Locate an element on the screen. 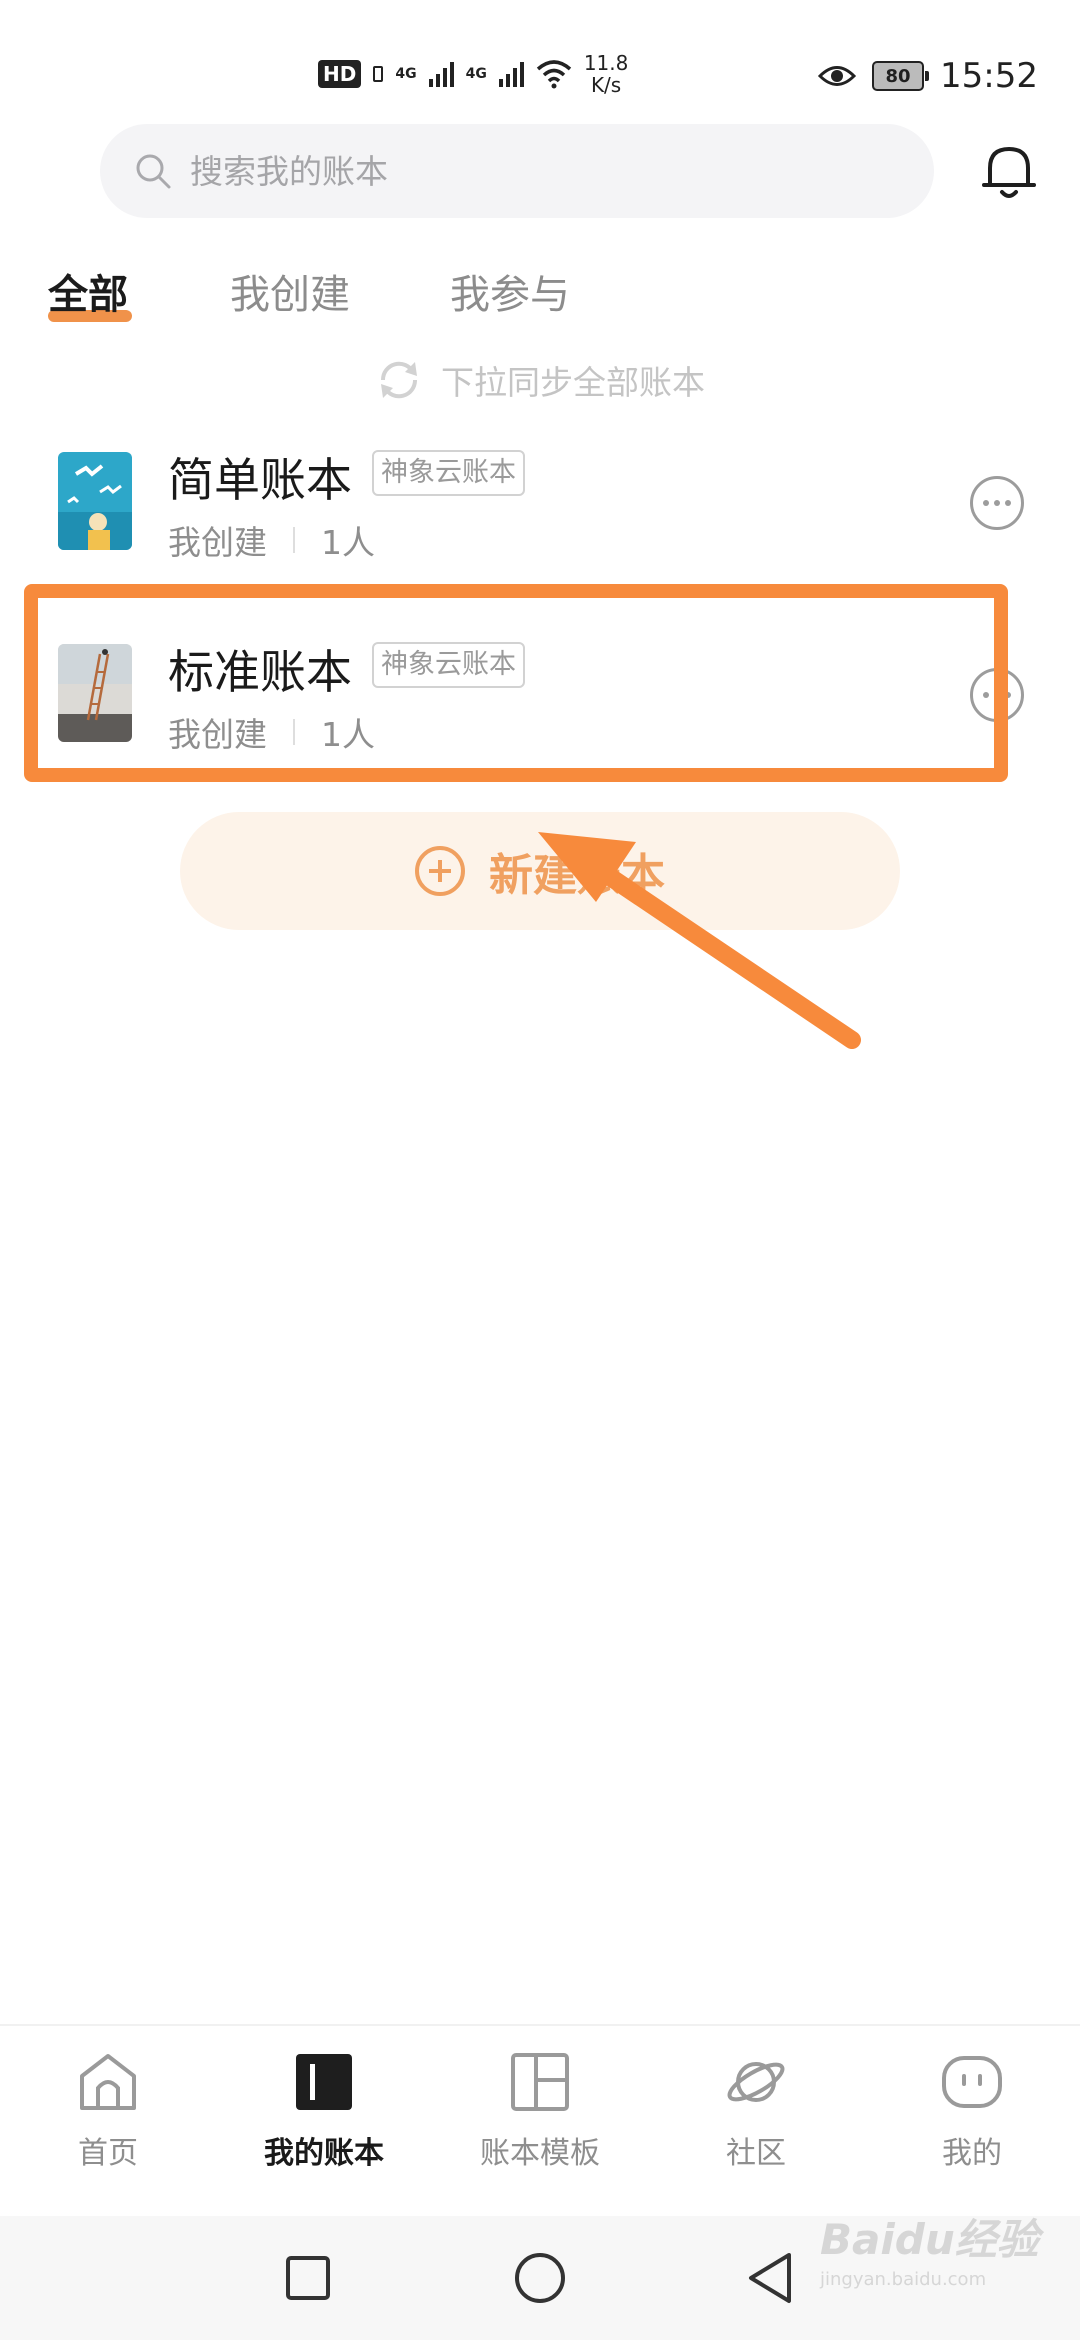 The image size is (1080, 2340). tab-created: 我创建 is located at coordinates (290, 291).